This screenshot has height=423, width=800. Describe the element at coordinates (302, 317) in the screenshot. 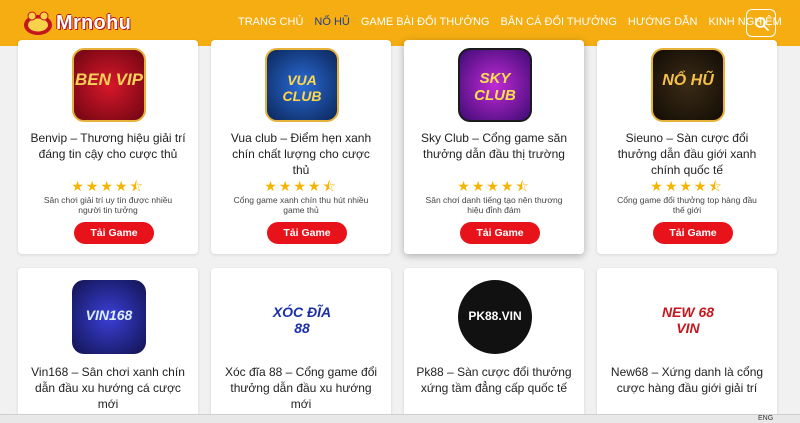

I see `game-logo: XÓC ĐĨA 88` at that location.